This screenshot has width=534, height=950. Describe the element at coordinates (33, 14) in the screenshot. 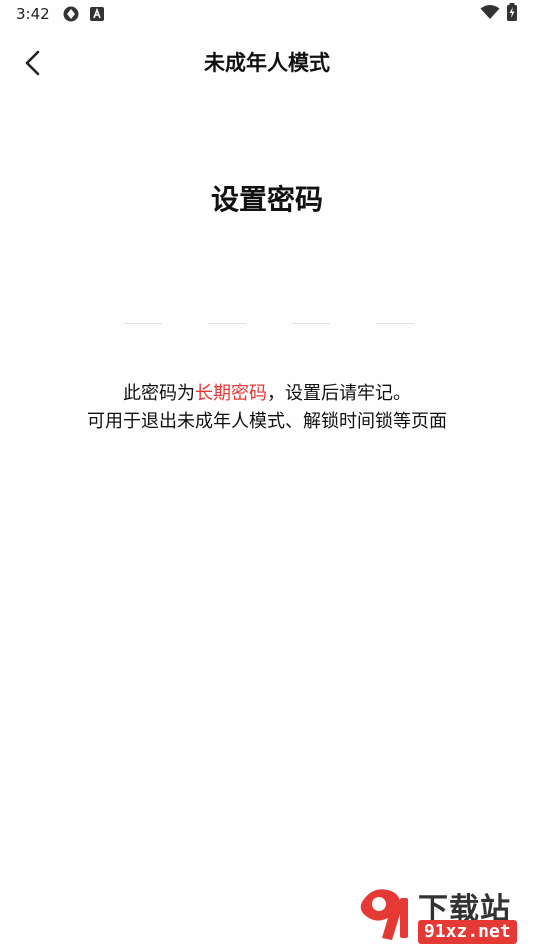

I see `status-time: 3:42` at that location.